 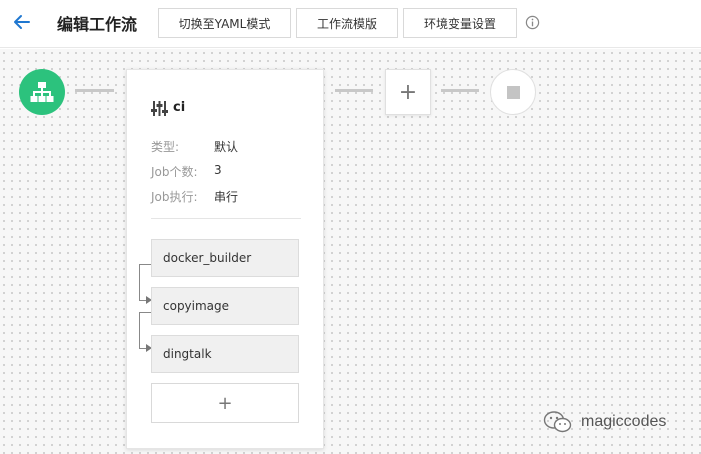 I want to click on hierarchy-icon, so click(x=42, y=92).